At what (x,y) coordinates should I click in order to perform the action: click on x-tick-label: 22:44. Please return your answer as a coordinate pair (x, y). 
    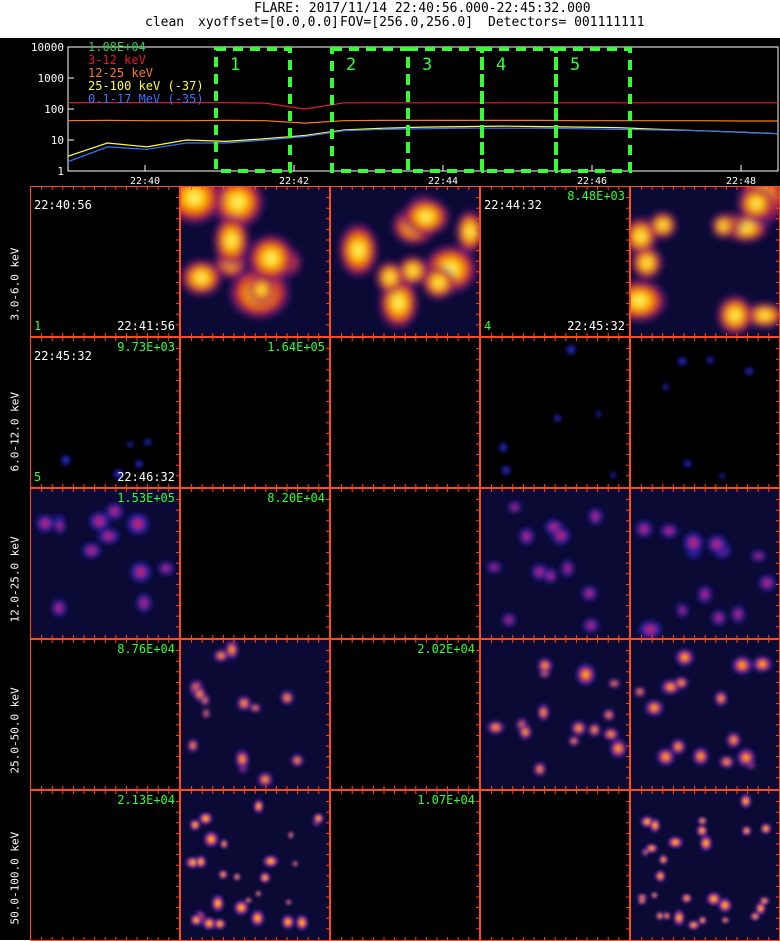
    Looking at the image, I should click on (443, 181).